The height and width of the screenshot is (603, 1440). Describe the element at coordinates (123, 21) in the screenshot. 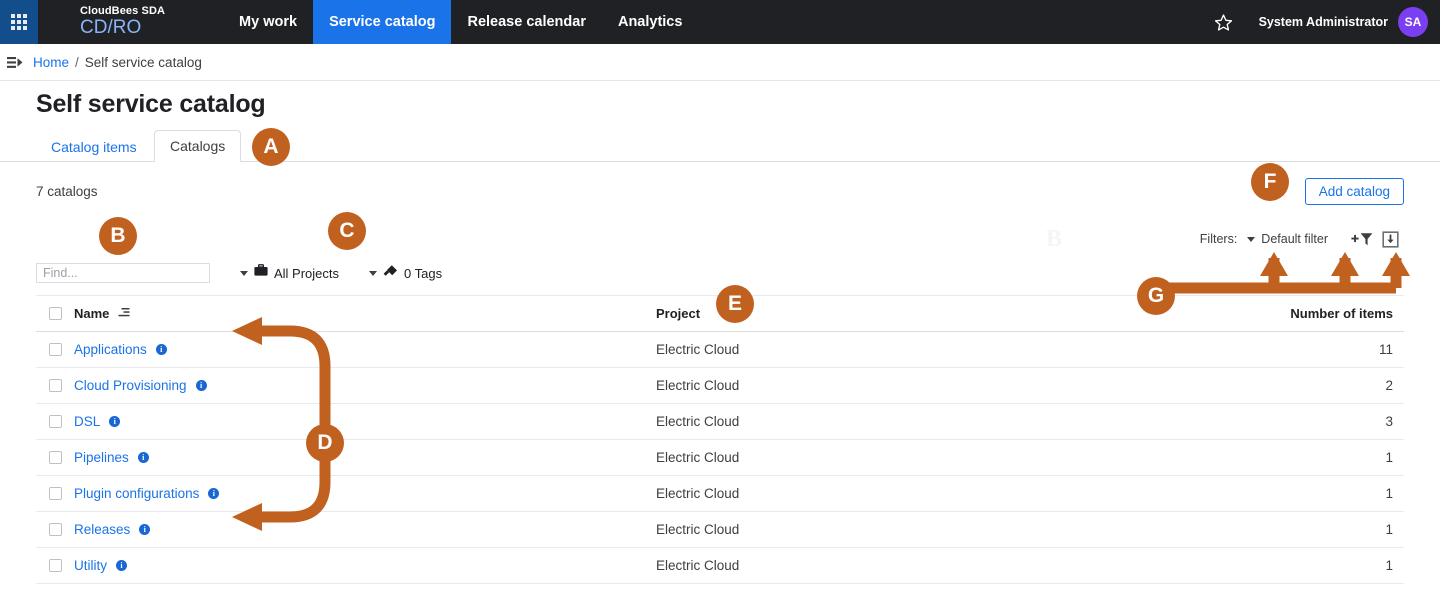

I see `brand-logo: CloudBees SDA CD/RO` at that location.